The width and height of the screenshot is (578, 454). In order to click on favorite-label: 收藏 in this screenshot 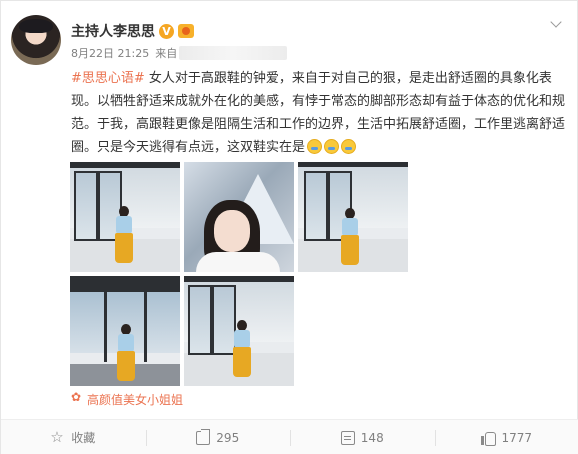, I will do `click(83, 438)`.